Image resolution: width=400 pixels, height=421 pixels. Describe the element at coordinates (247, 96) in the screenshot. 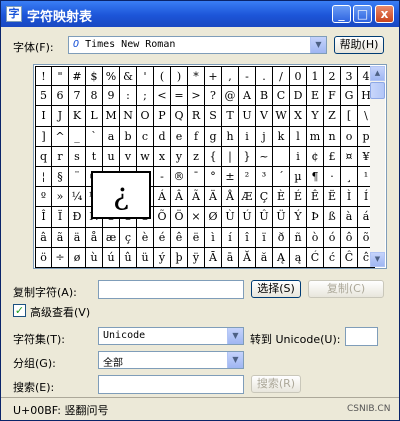

I see `char-cell: A` at that location.